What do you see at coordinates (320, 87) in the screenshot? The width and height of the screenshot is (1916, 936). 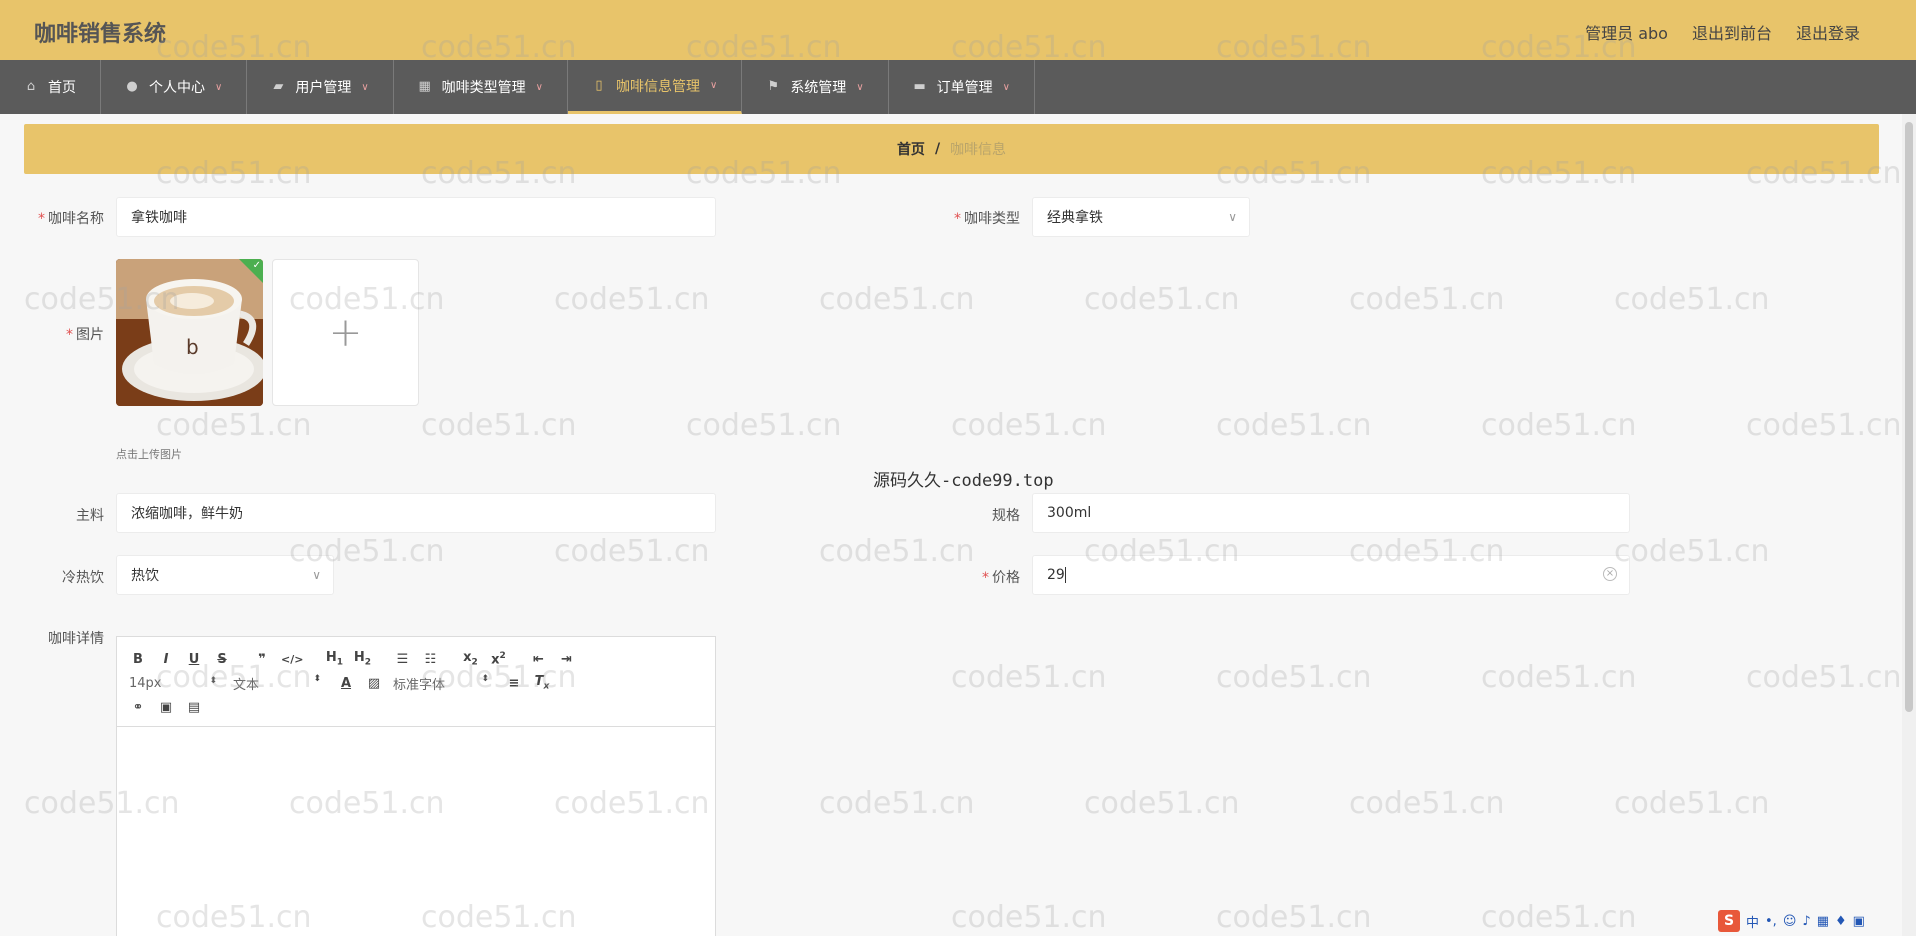 I see `nav-item-users: ▰ 用户管理 ∨` at bounding box center [320, 87].